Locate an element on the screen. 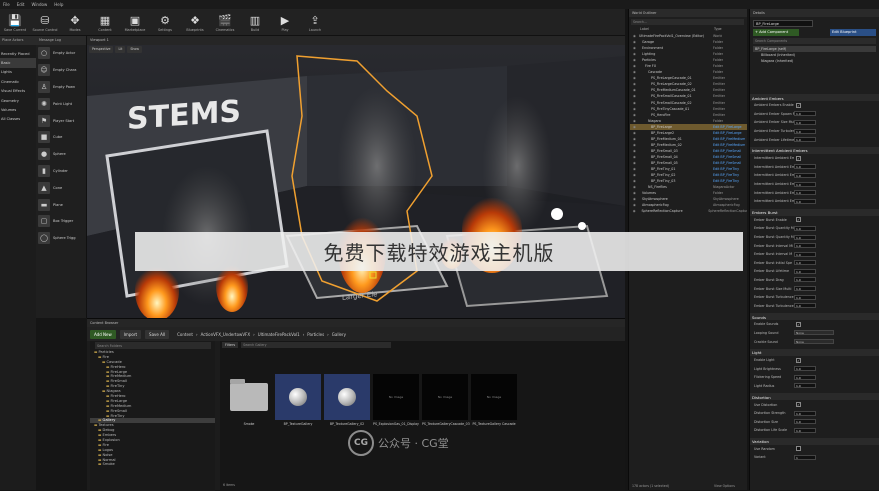 The width and height of the screenshot is (879, 491). menu-edit: Edit is located at coordinates (21, 4).